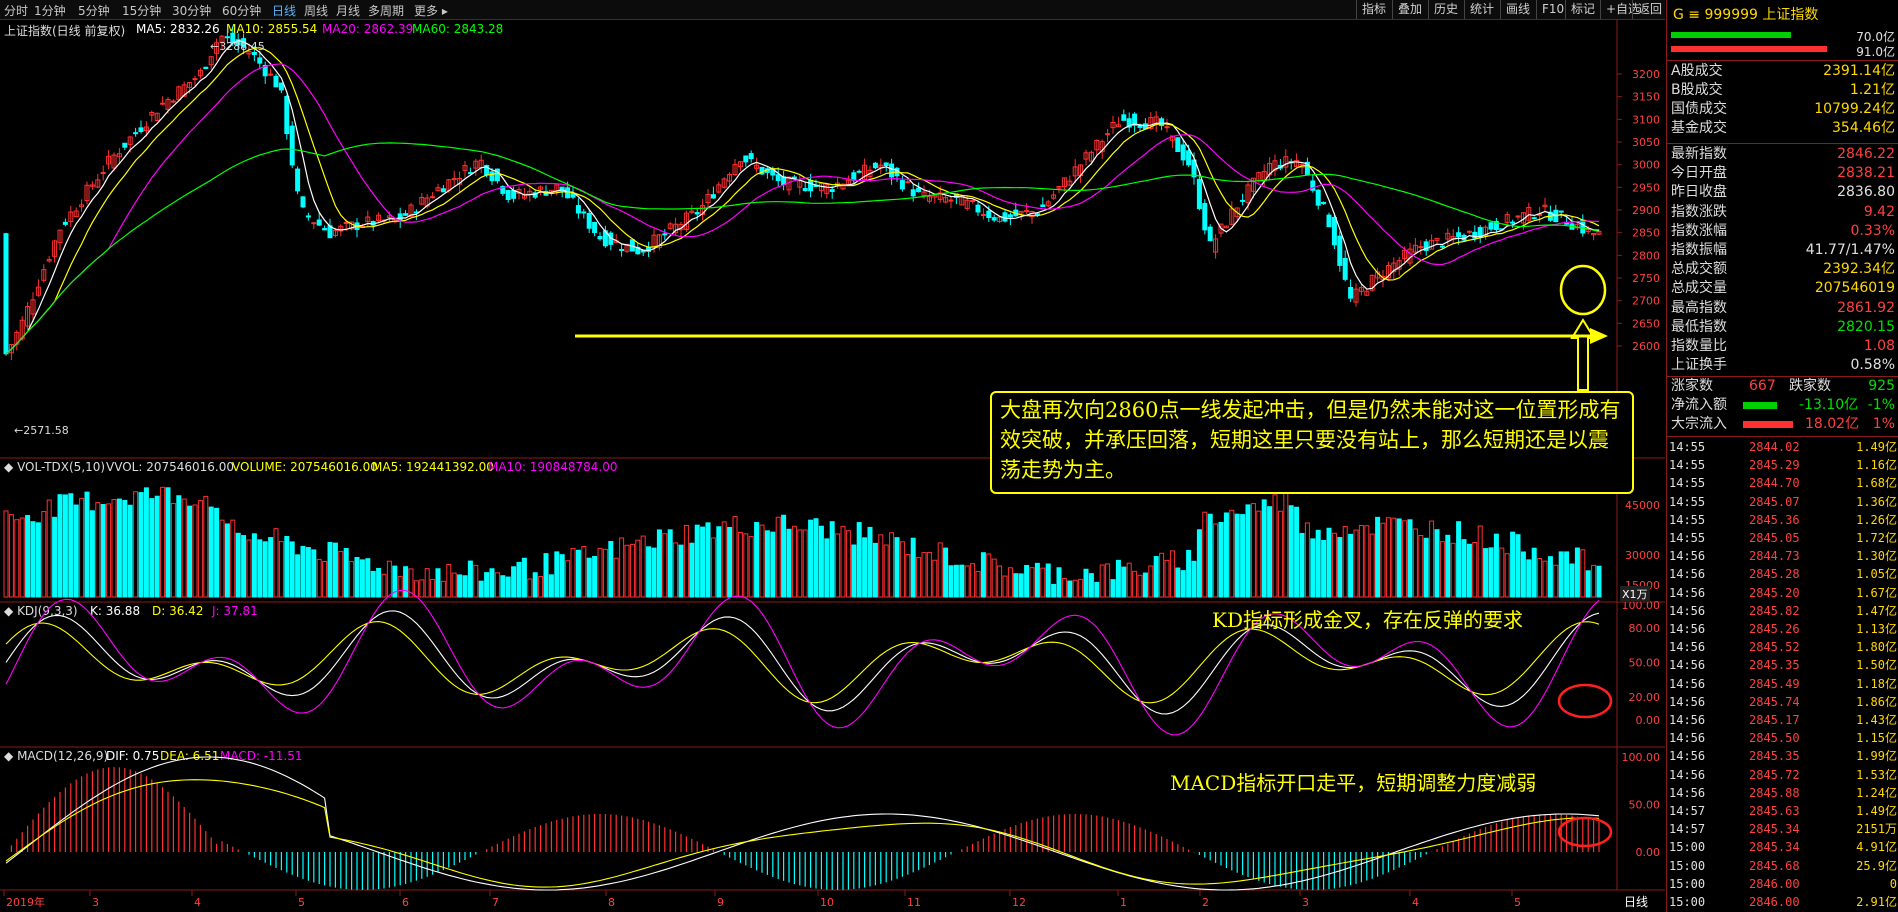 Image resolution: width=1898 pixels, height=912 pixels. What do you see at coordinates (50, 10) in the screenshot?
I see `period-tab-1min: 1分钟` at bounding box center [50, 10].